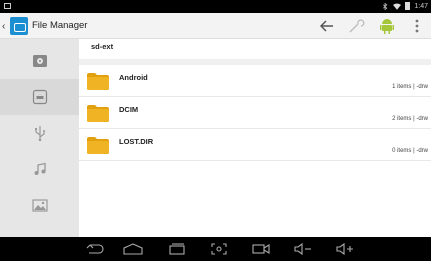 The image size is (431, 261). What do you see at coordinates (345, 249) in the screenshot?
I see `volume-up-icon` at bounding box center [345, 249].